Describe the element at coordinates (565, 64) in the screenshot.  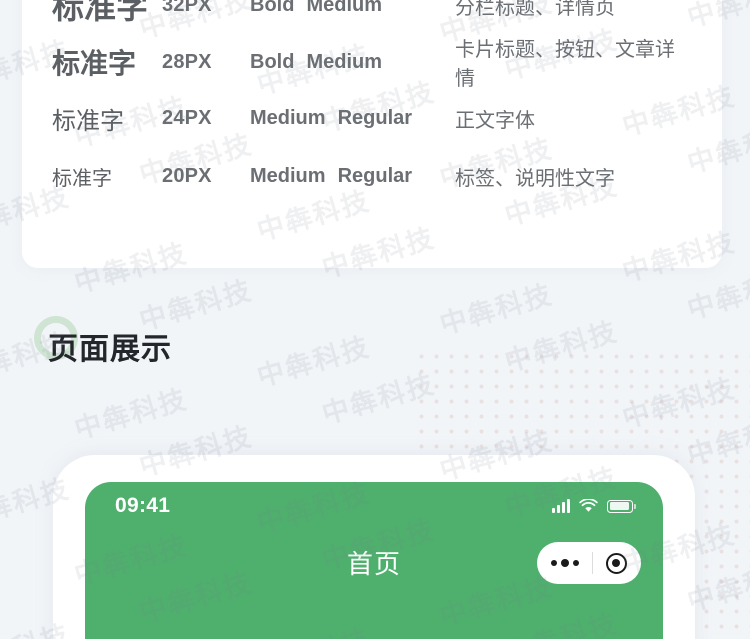
I see `font-usage-value: 卡片标题、按钮、文章详情` at that location.